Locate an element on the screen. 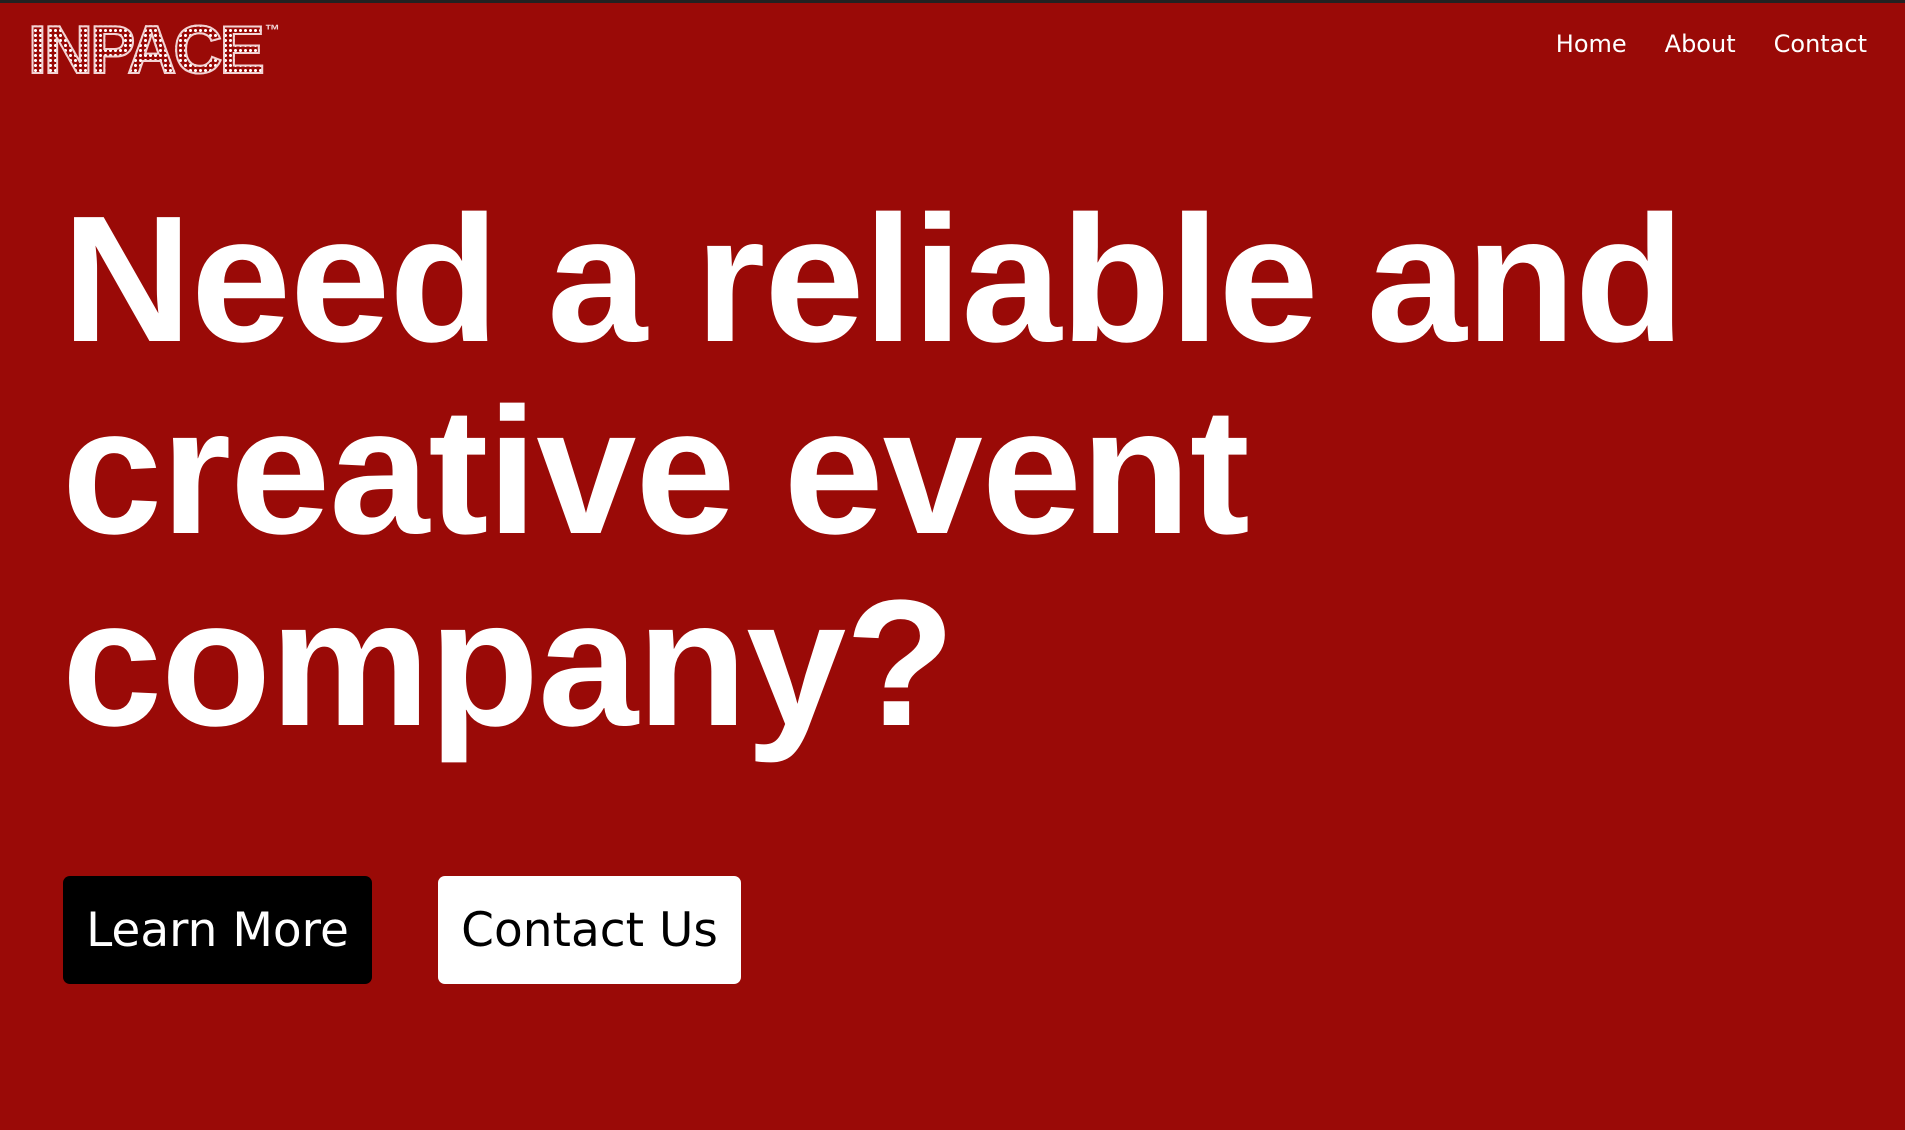 The width and height of the screenshot is (1905, 1130). top-border is located at coordinates (952, 1).